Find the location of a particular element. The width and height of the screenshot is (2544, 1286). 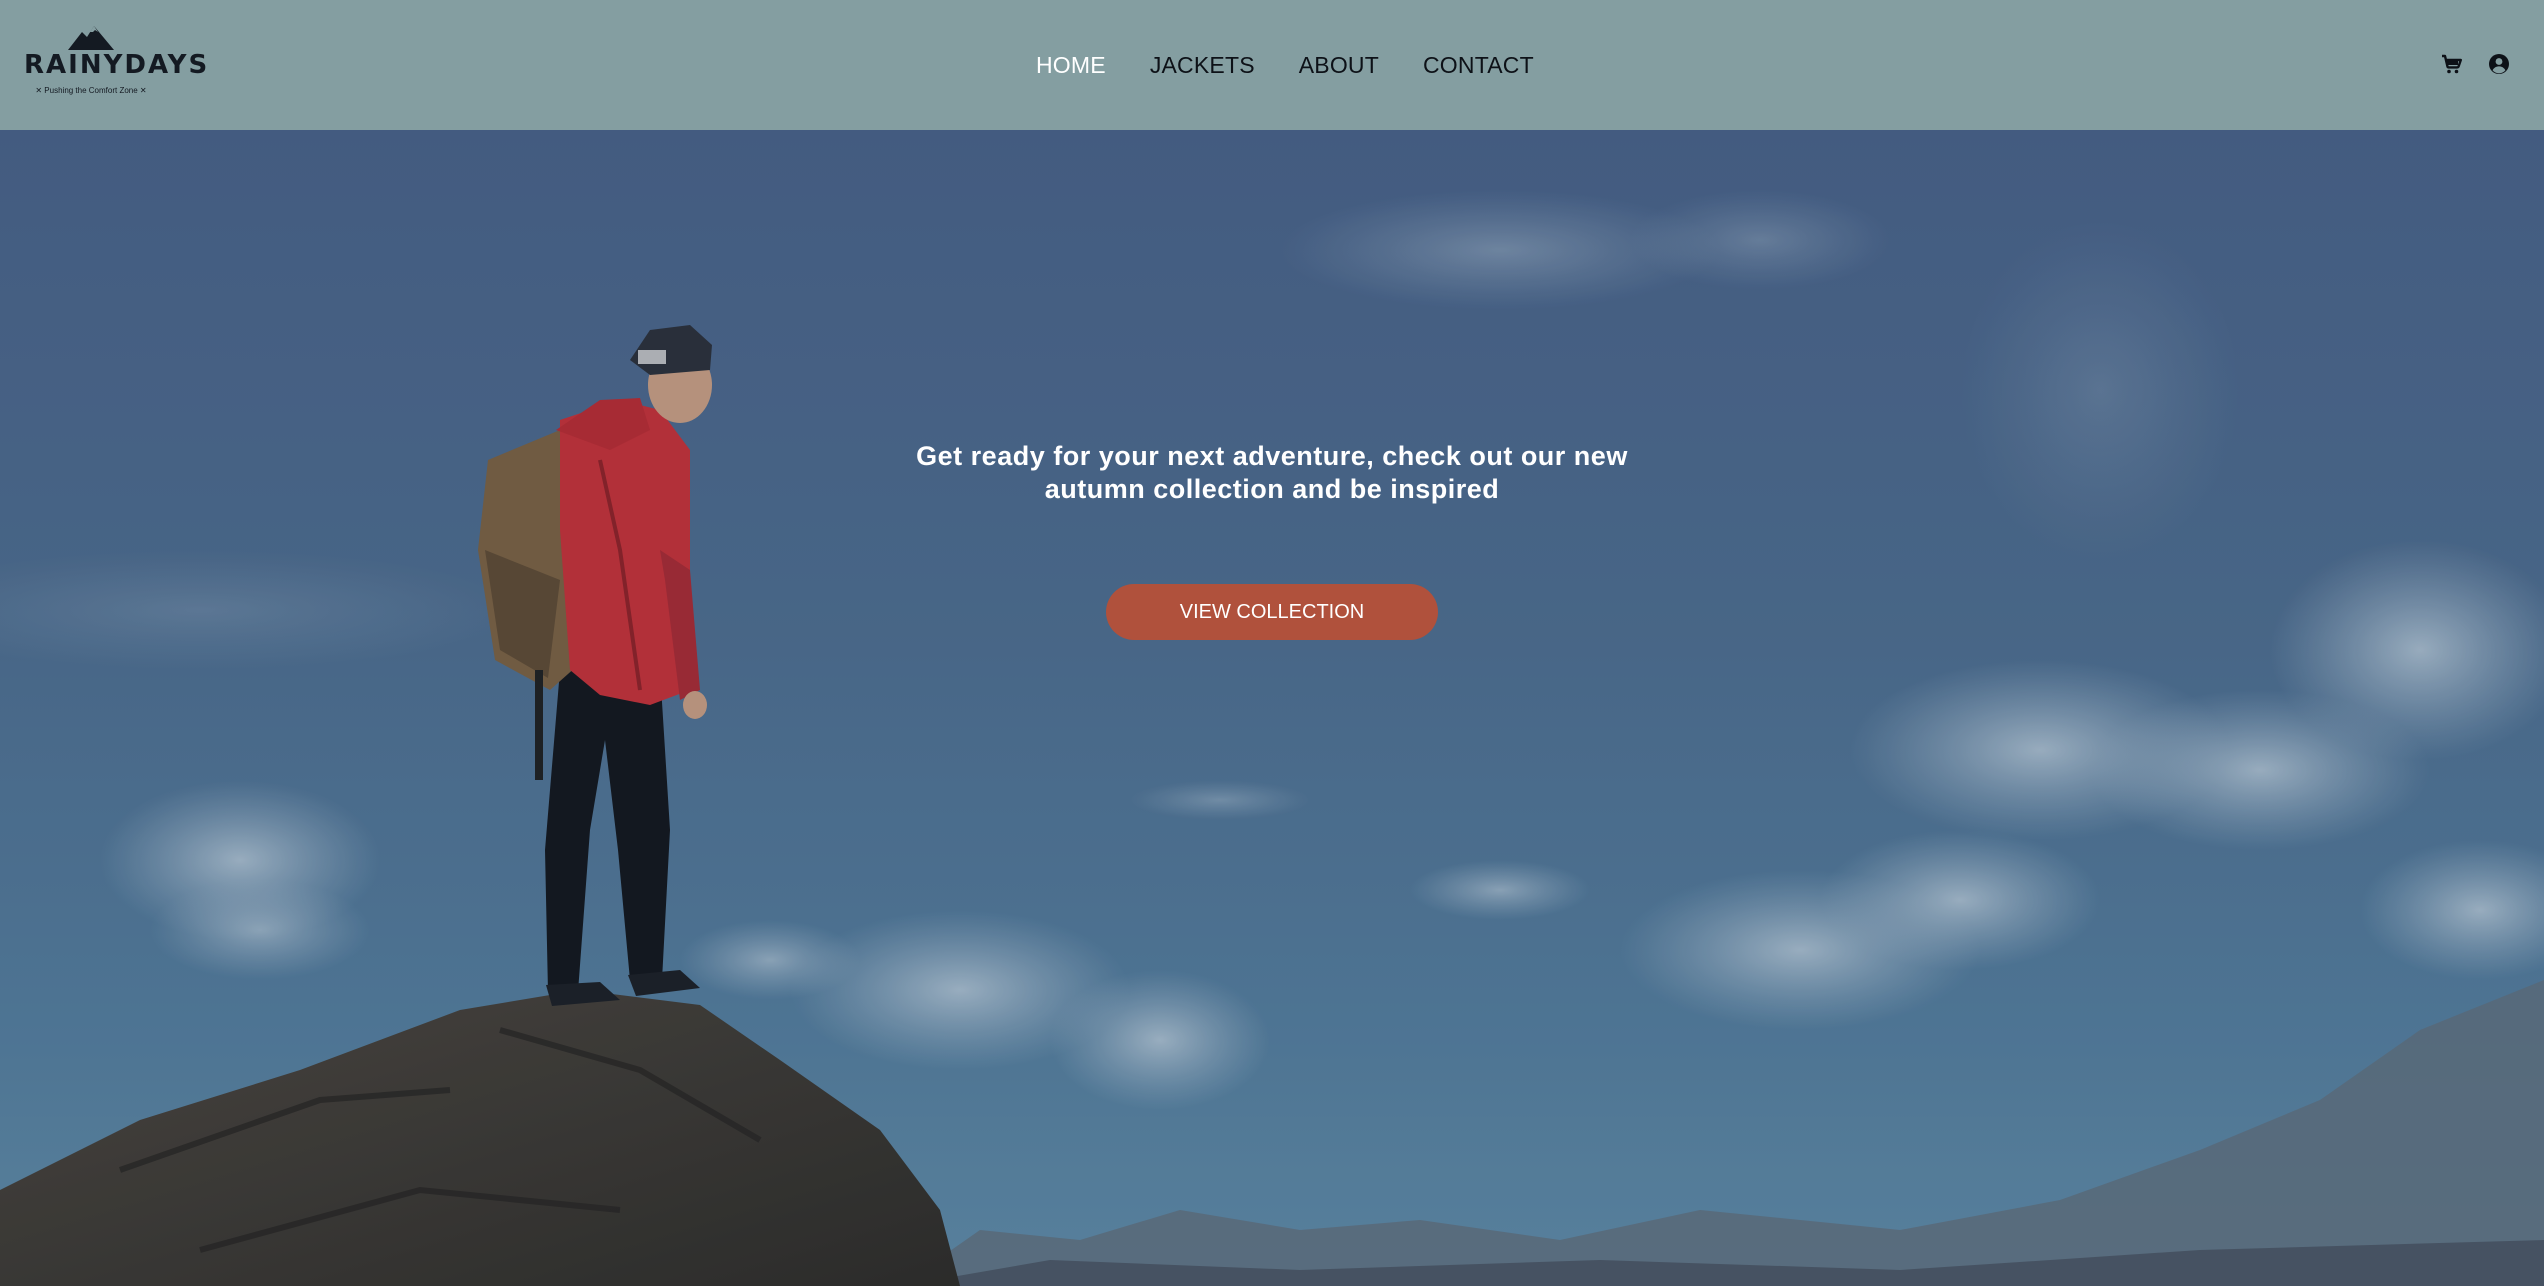

hero-headline-line2: autumn collection and be inspired is located at coordinates (1272, 489).